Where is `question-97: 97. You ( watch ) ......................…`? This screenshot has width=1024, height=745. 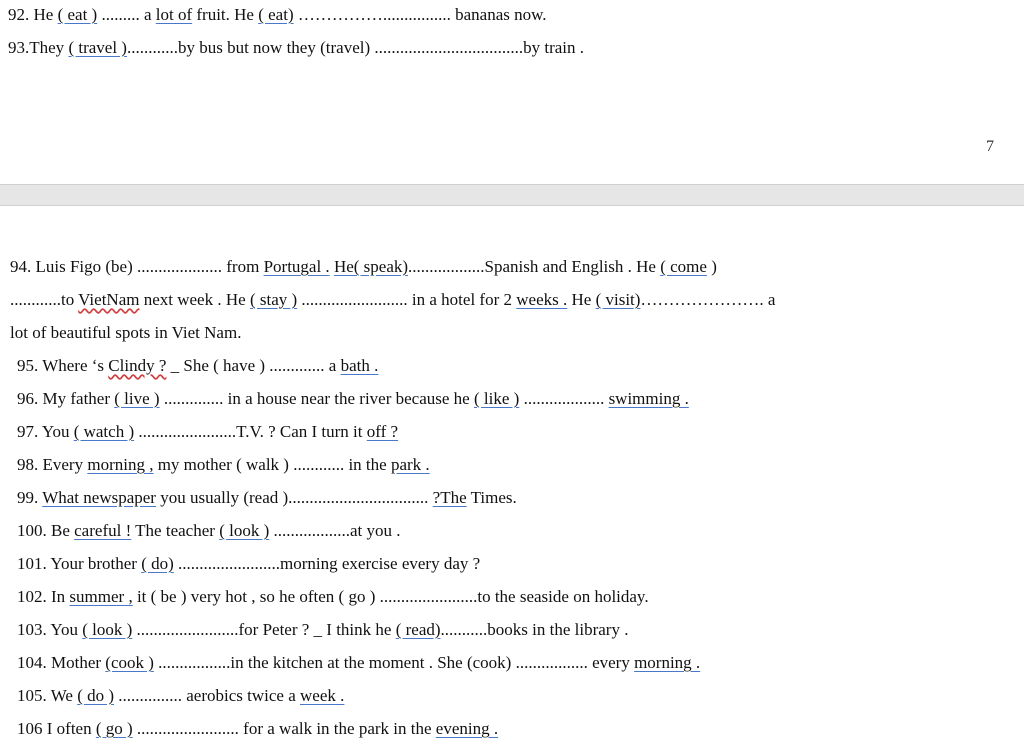 question-97: 97. You ( watch ) ......................… is located at coordinates (208, 431).